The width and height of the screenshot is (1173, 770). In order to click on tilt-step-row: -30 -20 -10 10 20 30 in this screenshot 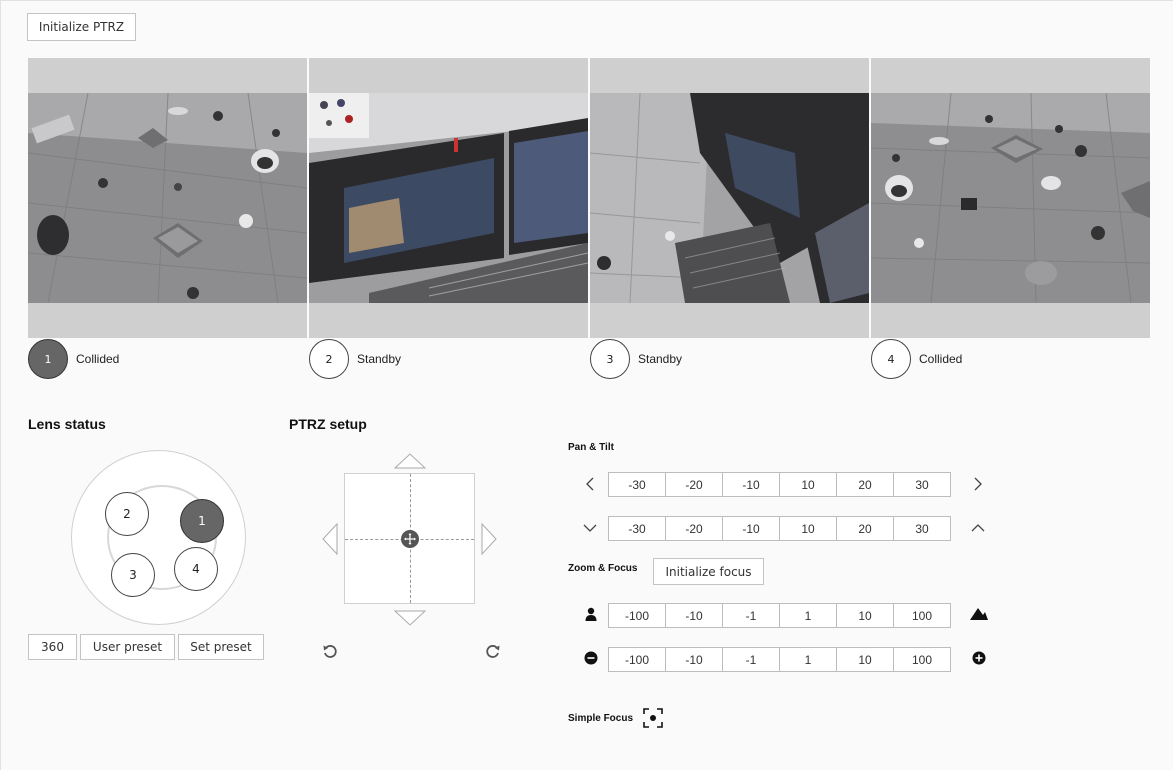, I will do `click(779, 528)`.